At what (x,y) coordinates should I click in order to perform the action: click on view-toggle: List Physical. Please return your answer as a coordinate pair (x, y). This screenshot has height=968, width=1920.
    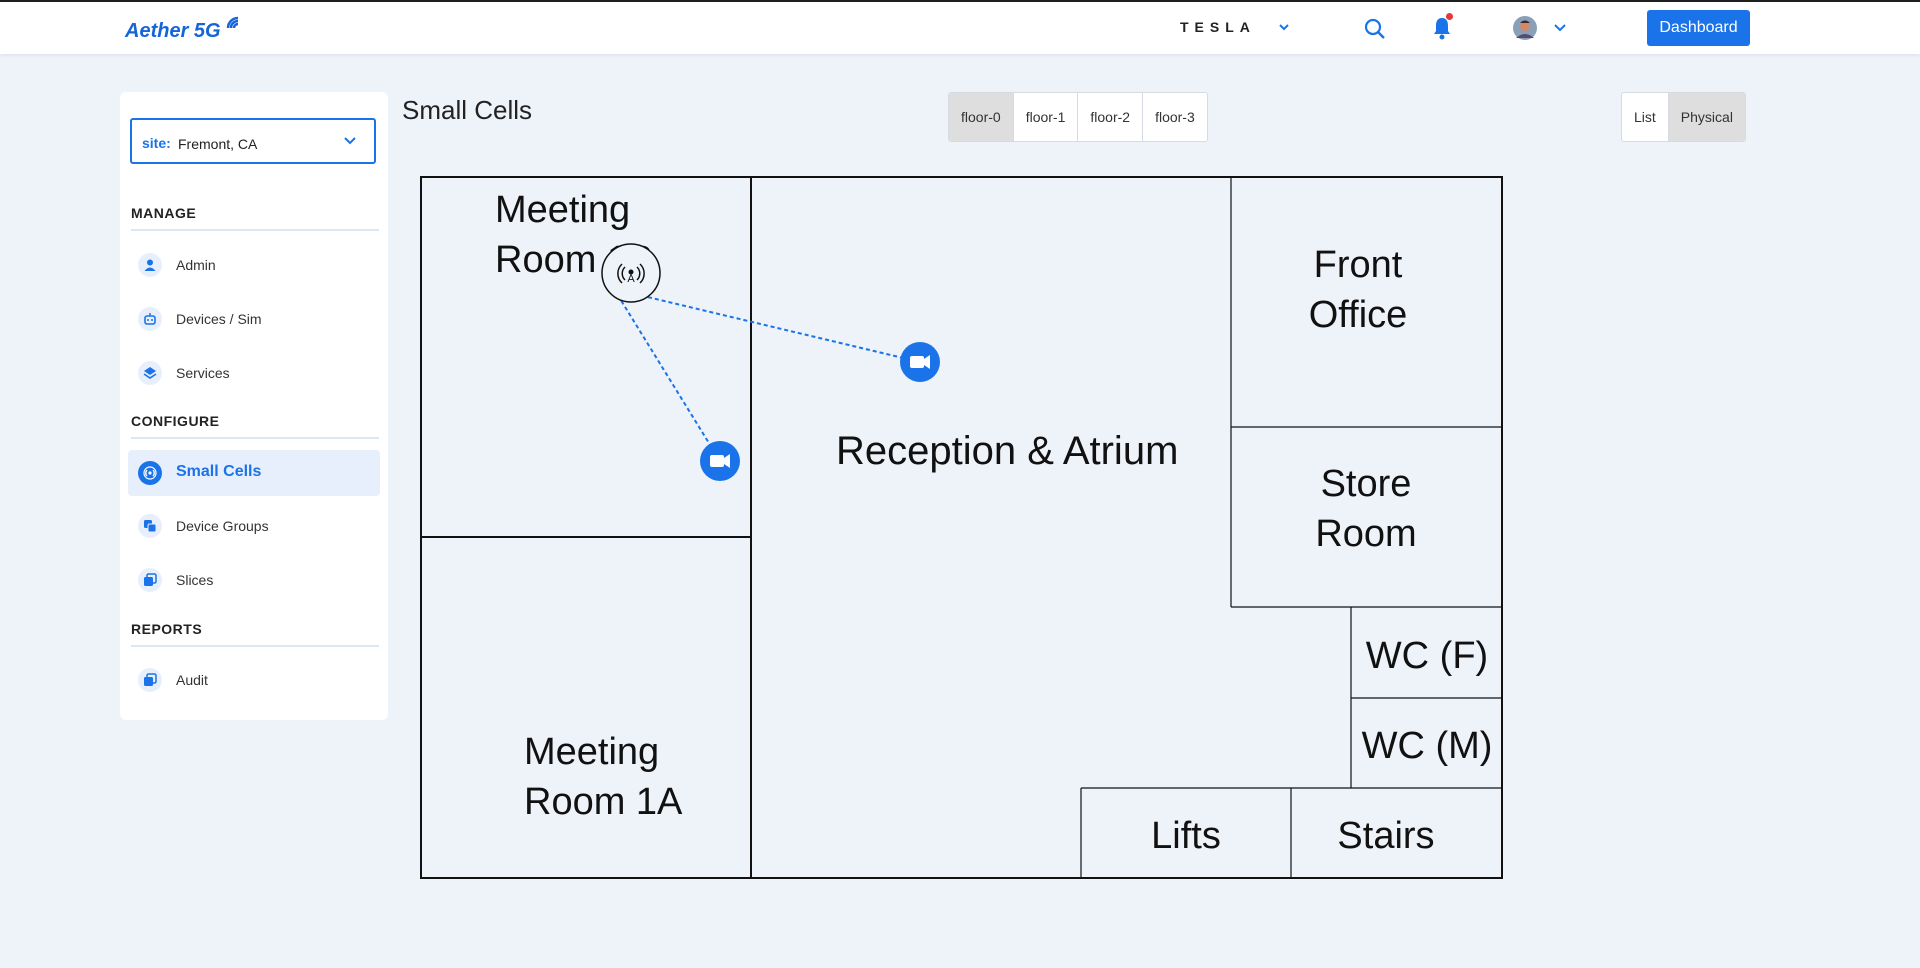
    Looking at the image, I should click on (1683, 117).